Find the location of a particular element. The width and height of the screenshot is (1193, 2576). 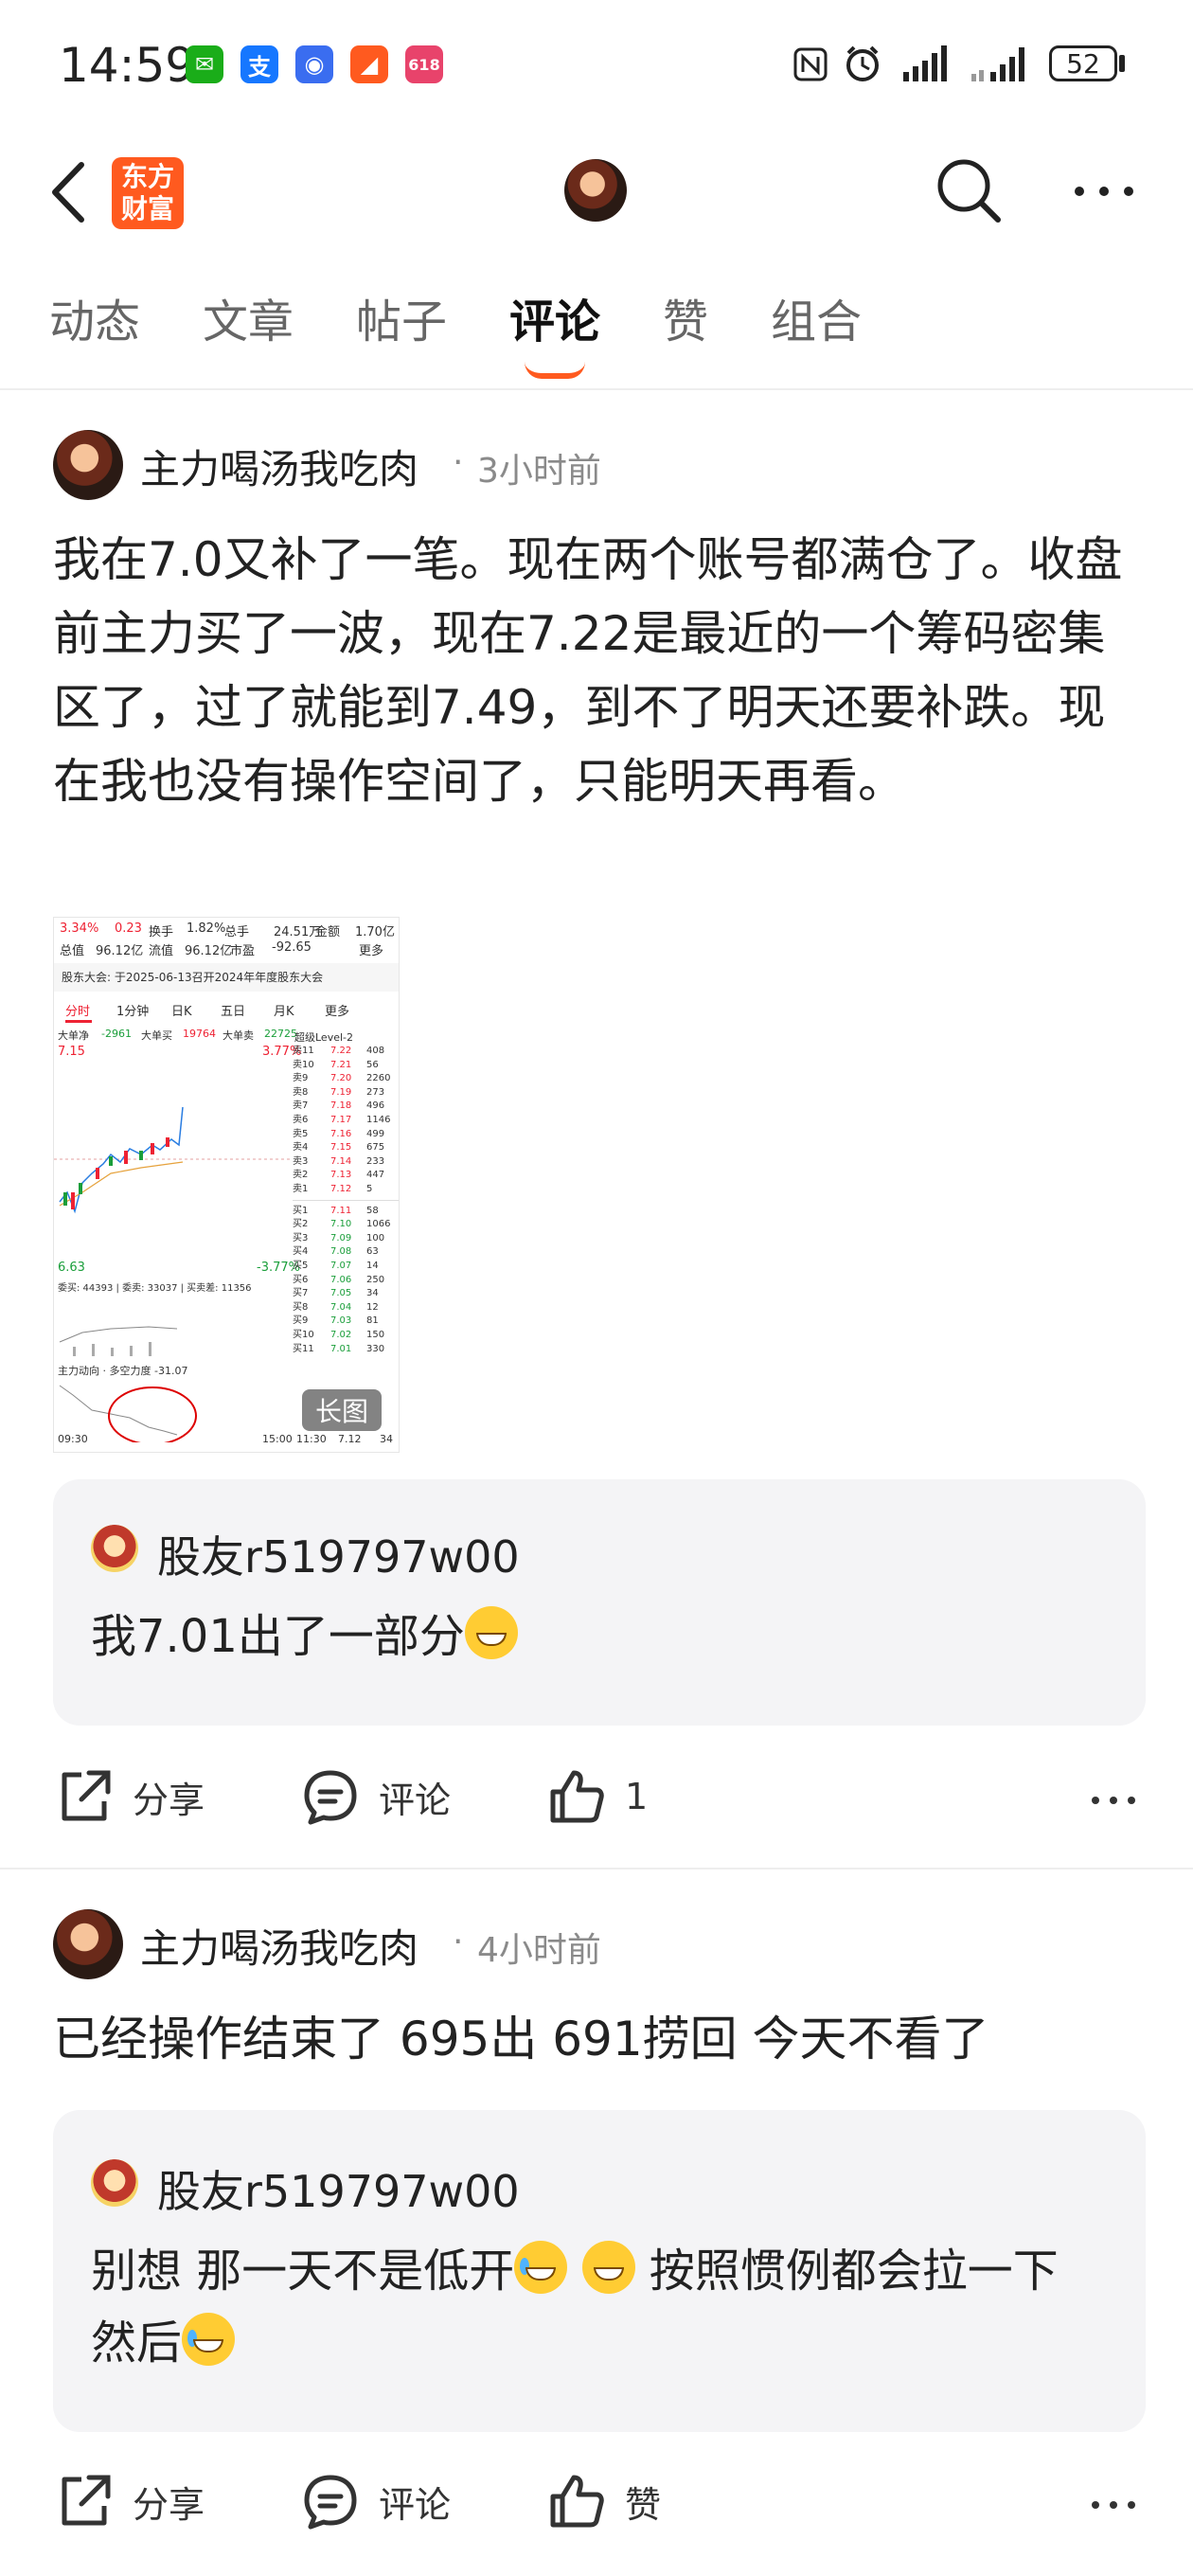

img-orderbook-cell: 150 is located at coordinates (375, 1335).